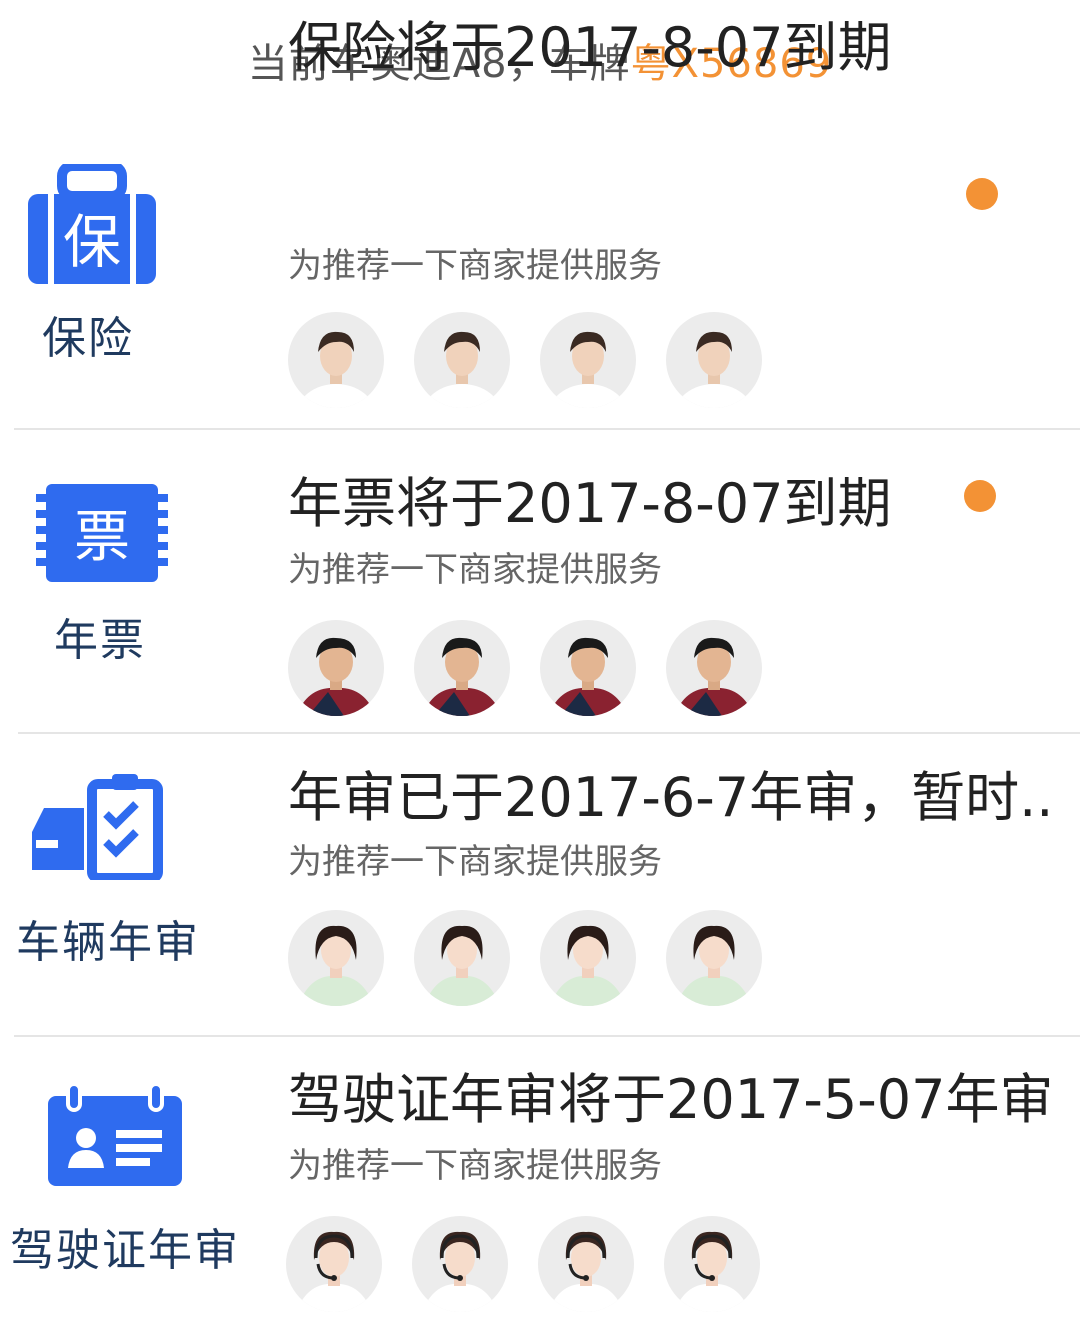 This screenshot has height=1331, width=1080. Describe the element at coordinates (590, 503) in the screenshot. I see `card-title: 年票将于2017-8-07到期` at that location.